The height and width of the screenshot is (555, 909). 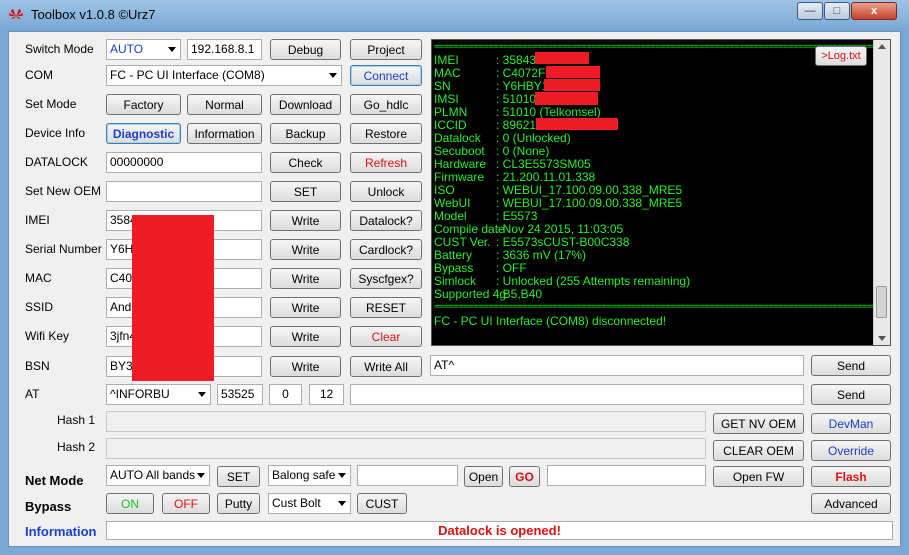 What do you see at coordinates (837, 11) in the screenshot?
I see `maximize-button: □` at bounding box center [837, 11].